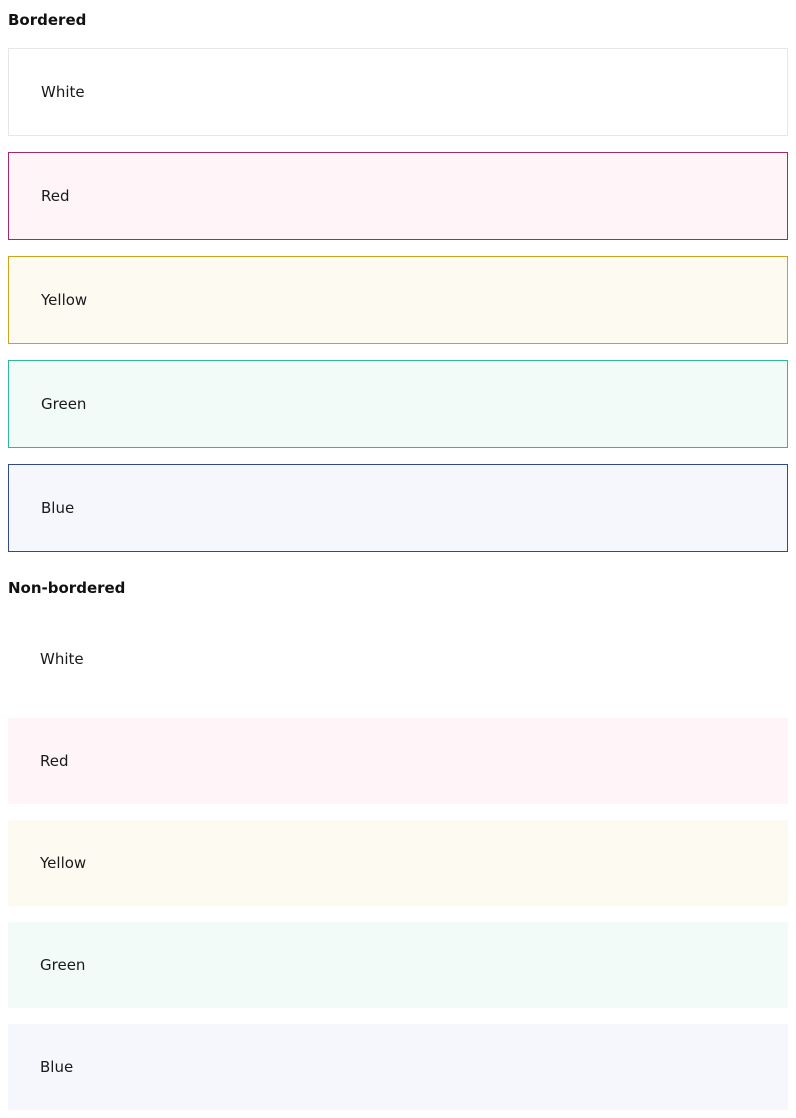  What do you see at coordinates (398, 300) in the screenshot?
I see `panel-bordered-yellow: Yellow` at bounding box center [398, 300].